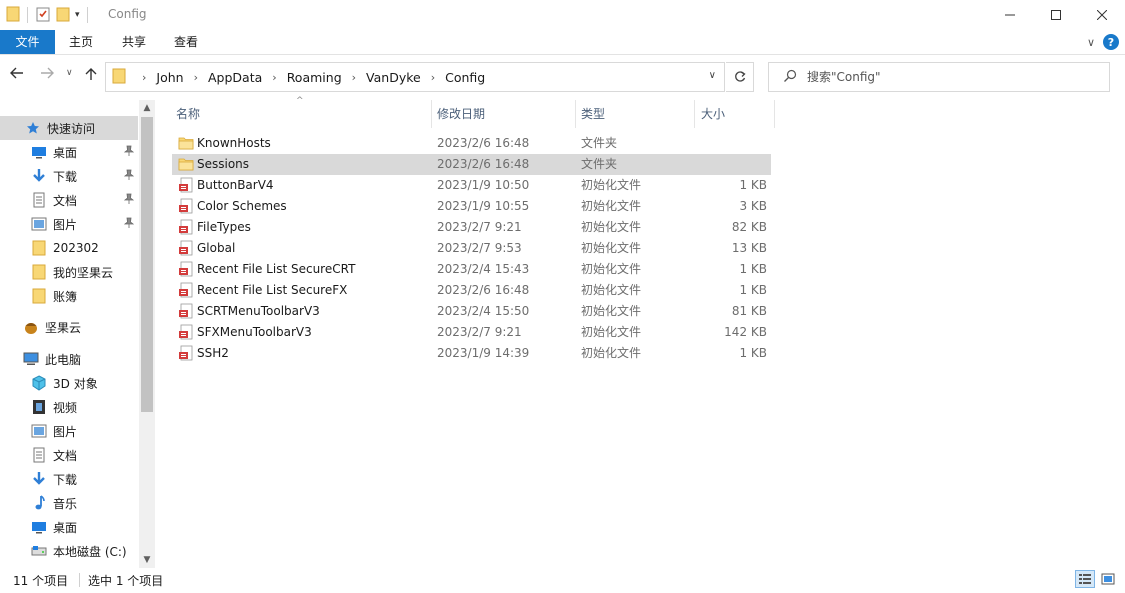  What do you see at coordinates (69, 272) in the screenshot?
I see `nav-item-my-nutstore: 我的坚果云` at bounding box center [69, 272].